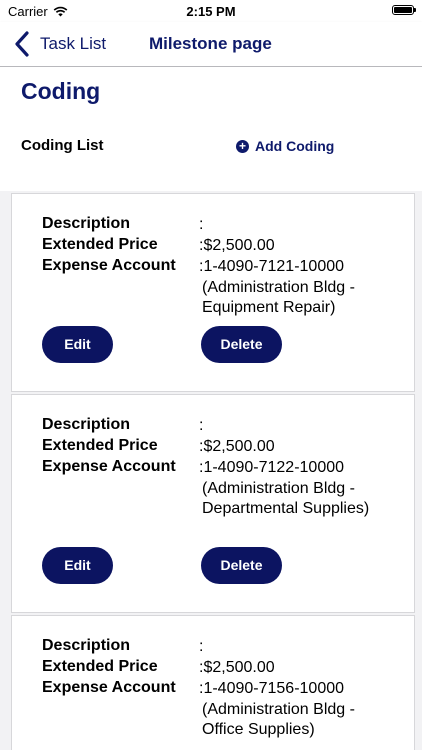  I want to click on back-button: Task List, so click(60, 44).